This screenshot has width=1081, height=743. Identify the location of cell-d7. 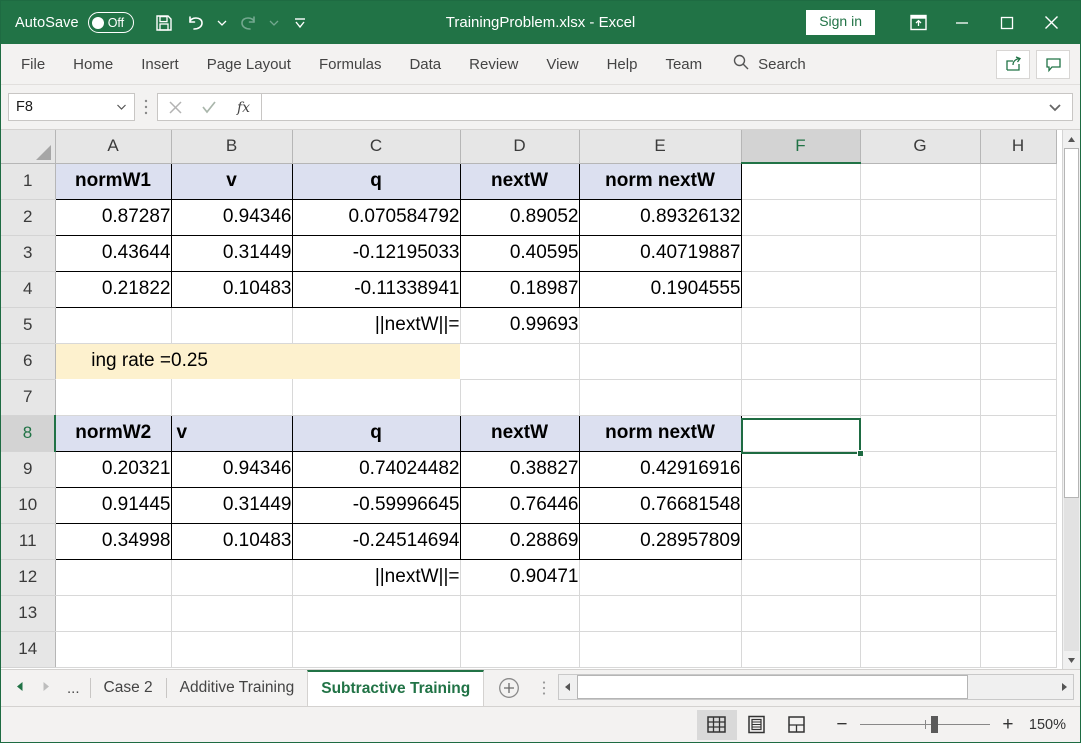
(520, 397).